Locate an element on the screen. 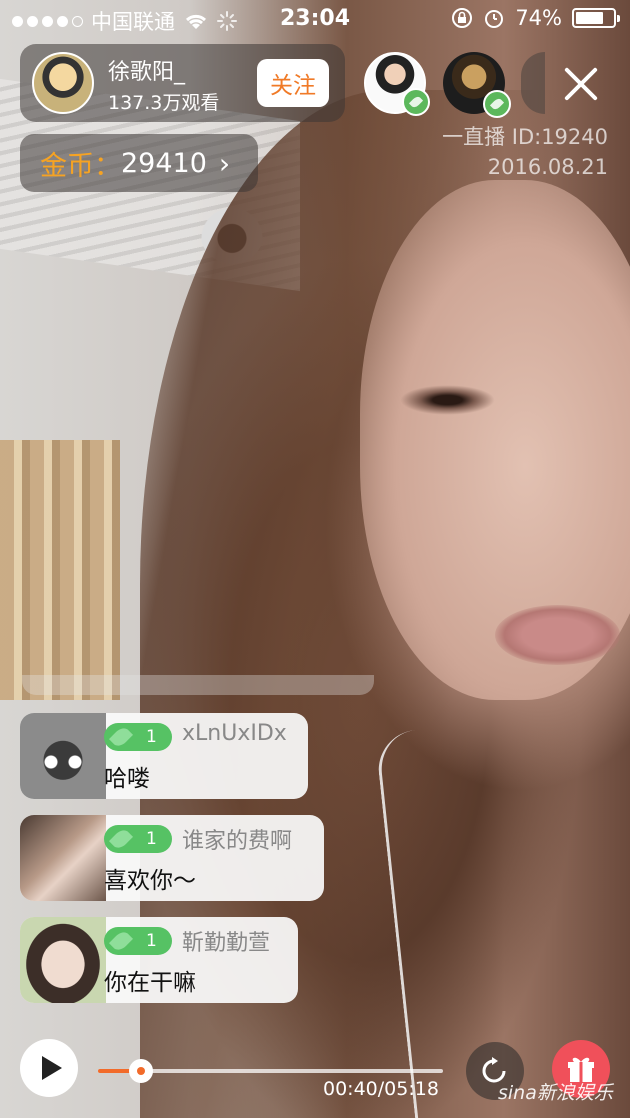 This screenshot has height=1118, width=630. playback-time: 00:40/05:18 is located at coordinates (381, 1089).